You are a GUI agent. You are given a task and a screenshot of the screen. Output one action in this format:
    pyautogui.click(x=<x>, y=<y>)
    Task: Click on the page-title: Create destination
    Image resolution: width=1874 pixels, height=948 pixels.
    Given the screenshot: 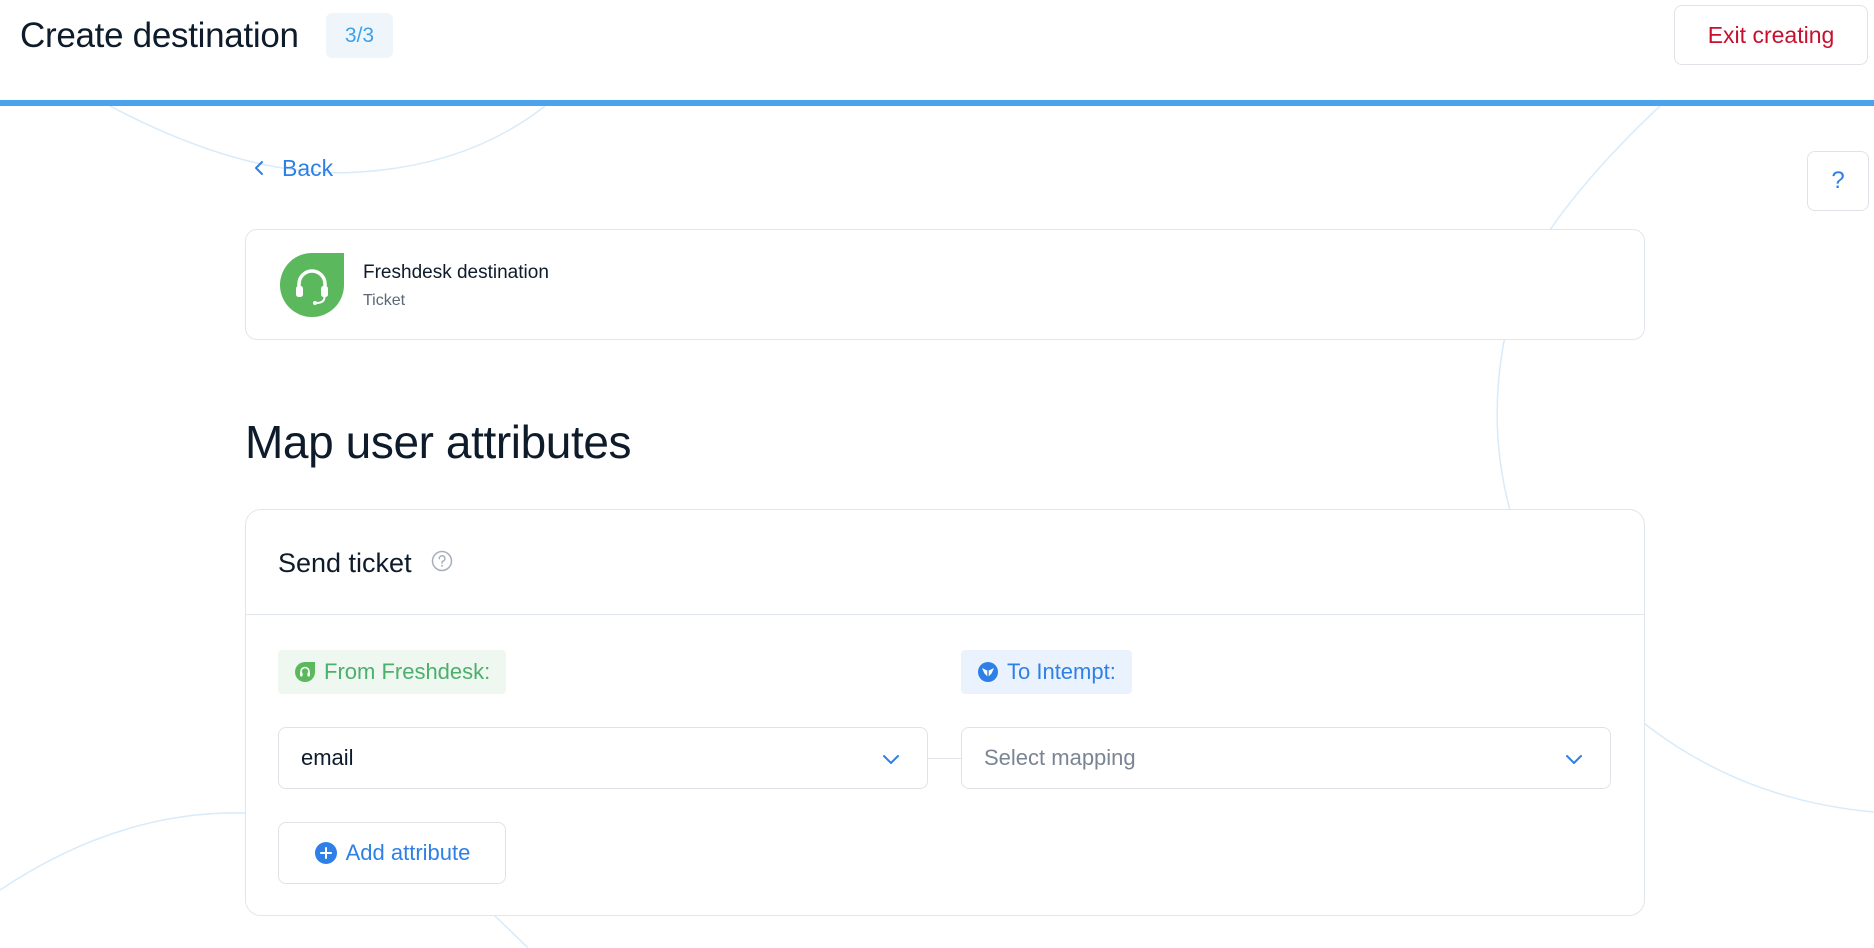 What is the action you would take?
    pyautogui.click(x=159, y=35)
    